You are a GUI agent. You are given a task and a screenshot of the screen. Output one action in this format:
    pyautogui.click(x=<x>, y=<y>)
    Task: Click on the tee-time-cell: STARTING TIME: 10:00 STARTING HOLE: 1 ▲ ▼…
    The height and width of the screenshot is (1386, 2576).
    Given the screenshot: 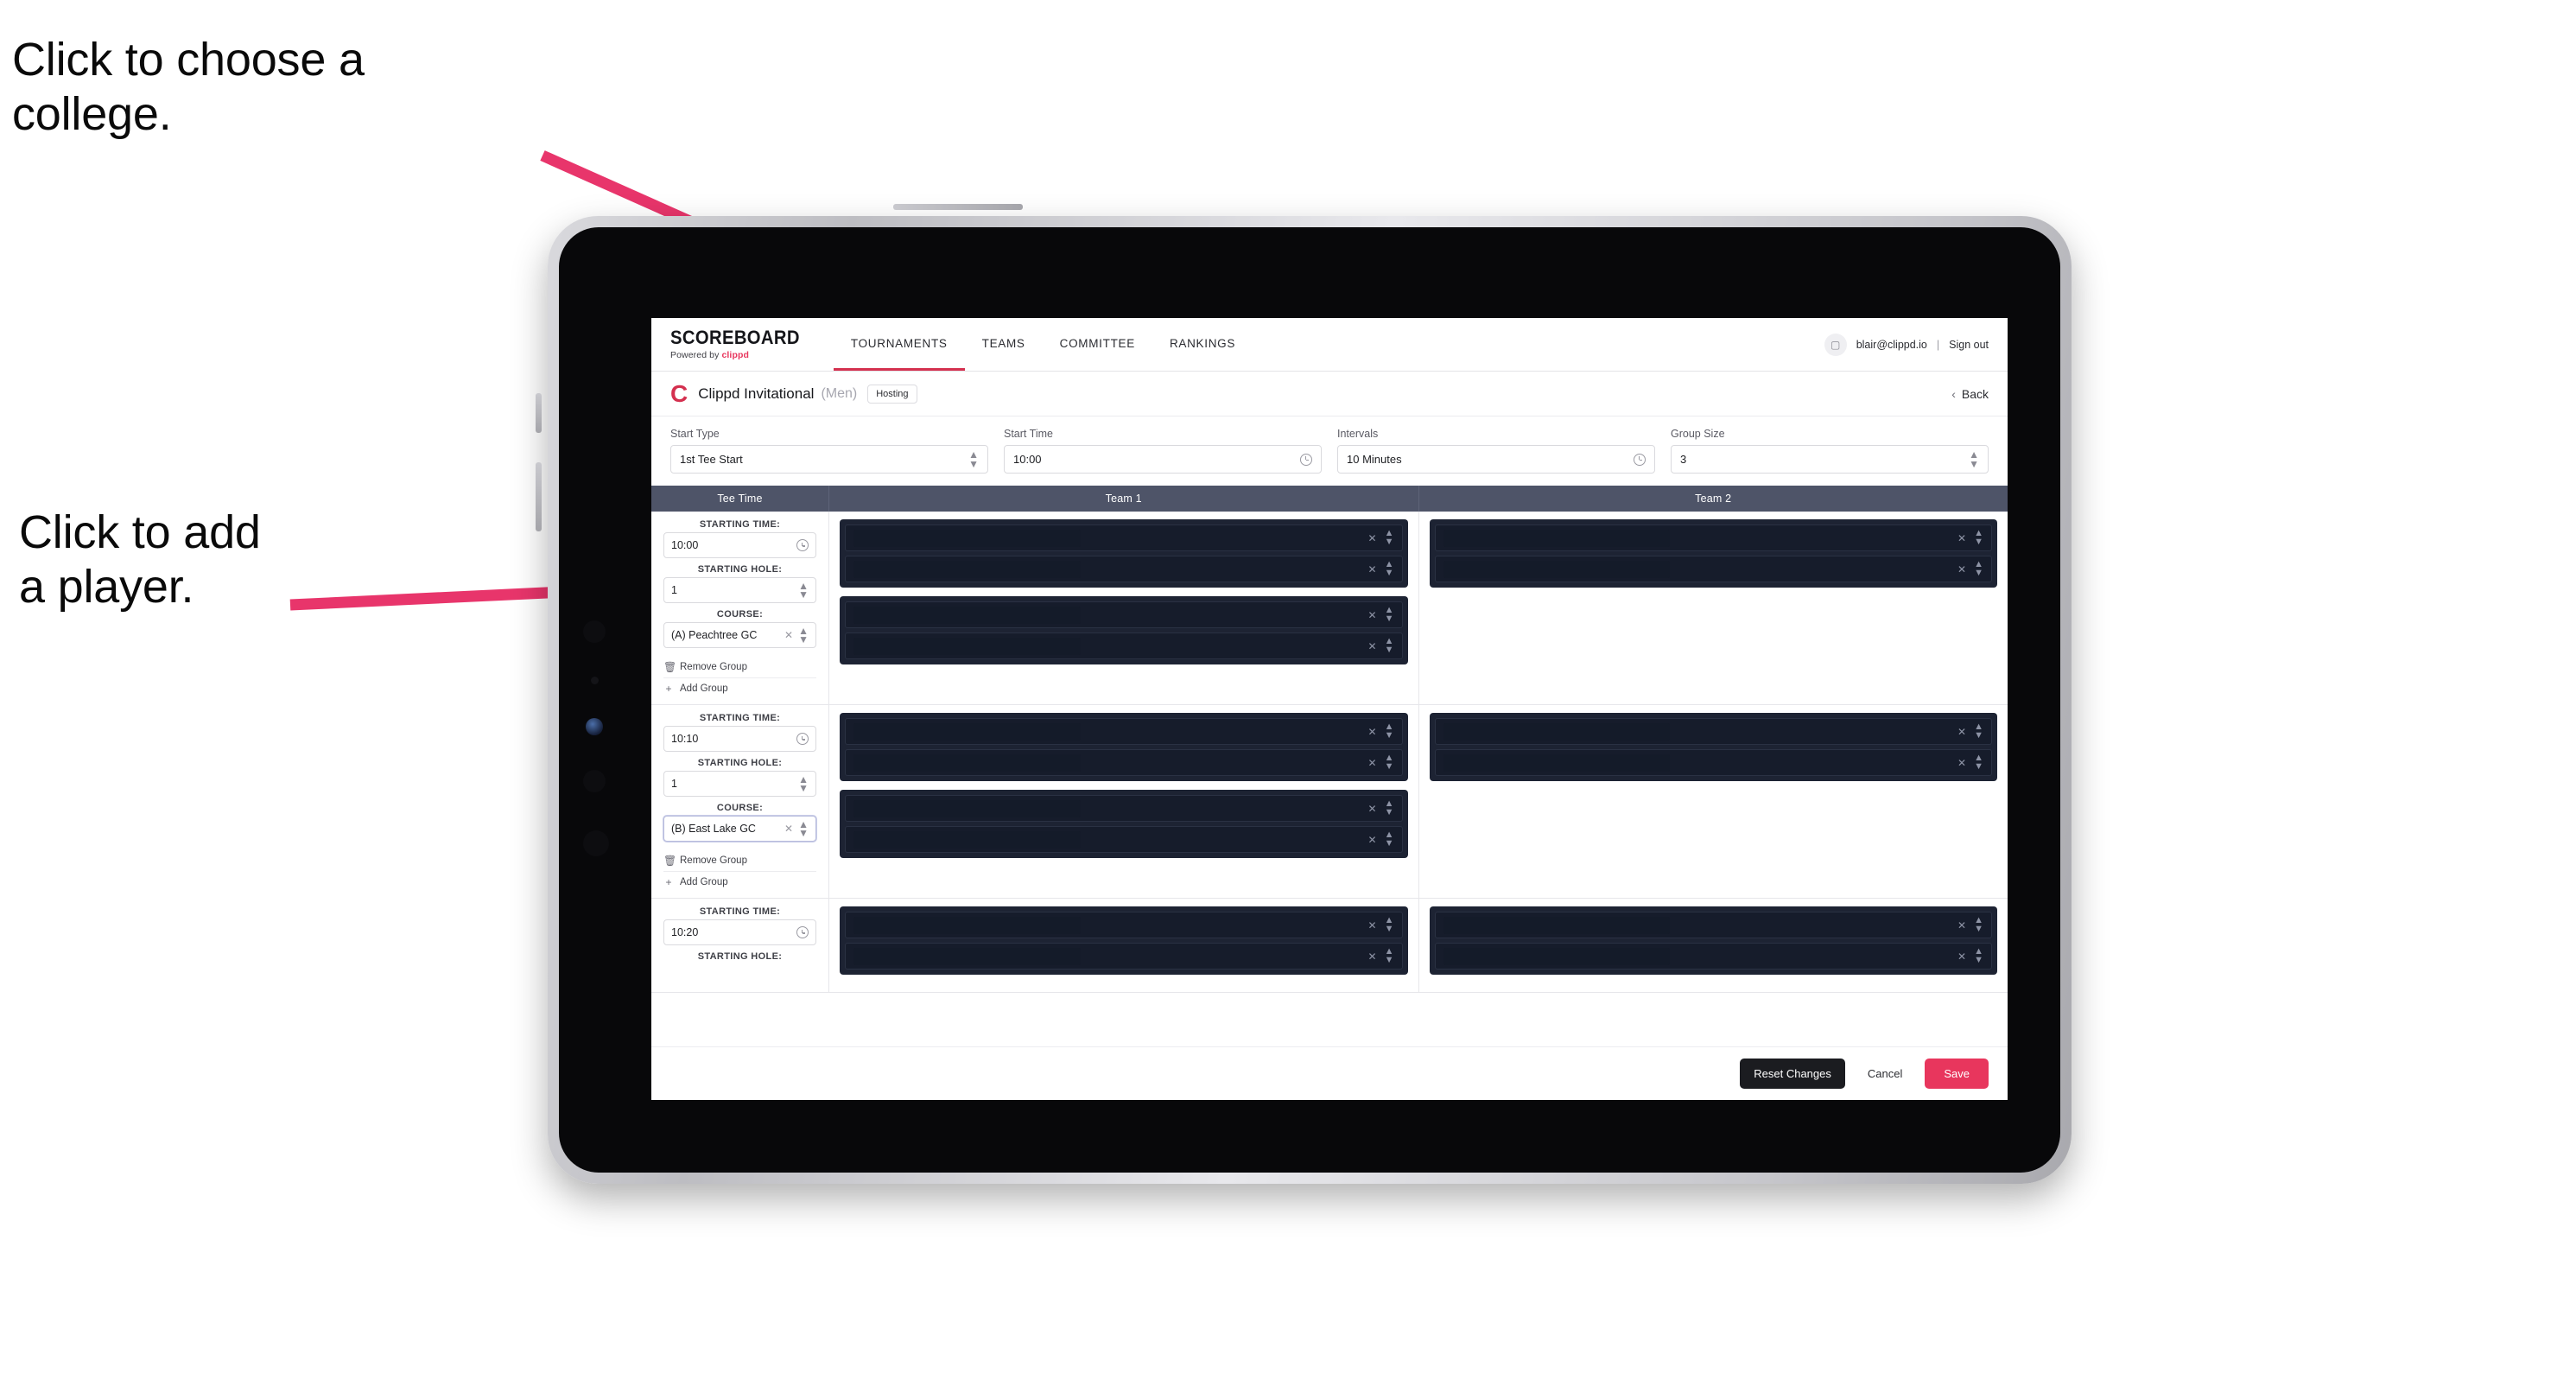 What is the action you would take?
    pyautogui.click(x=740, y=608)
    